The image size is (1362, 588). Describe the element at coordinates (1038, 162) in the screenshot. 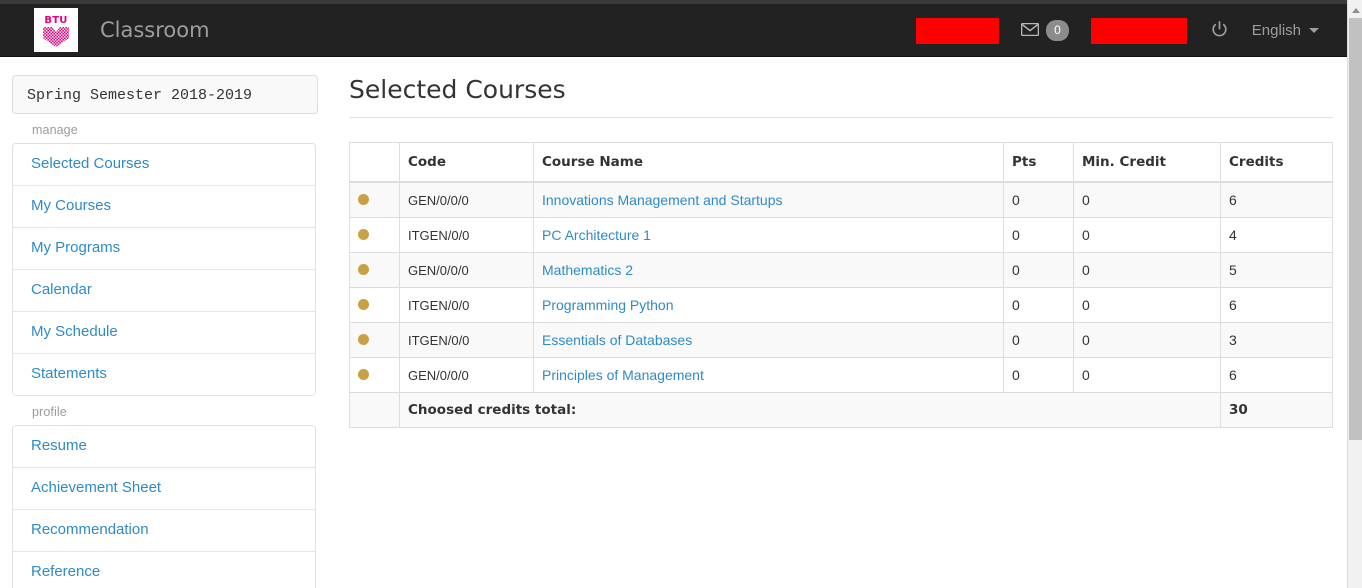

I see `column-header-pts: Pts` at that location.